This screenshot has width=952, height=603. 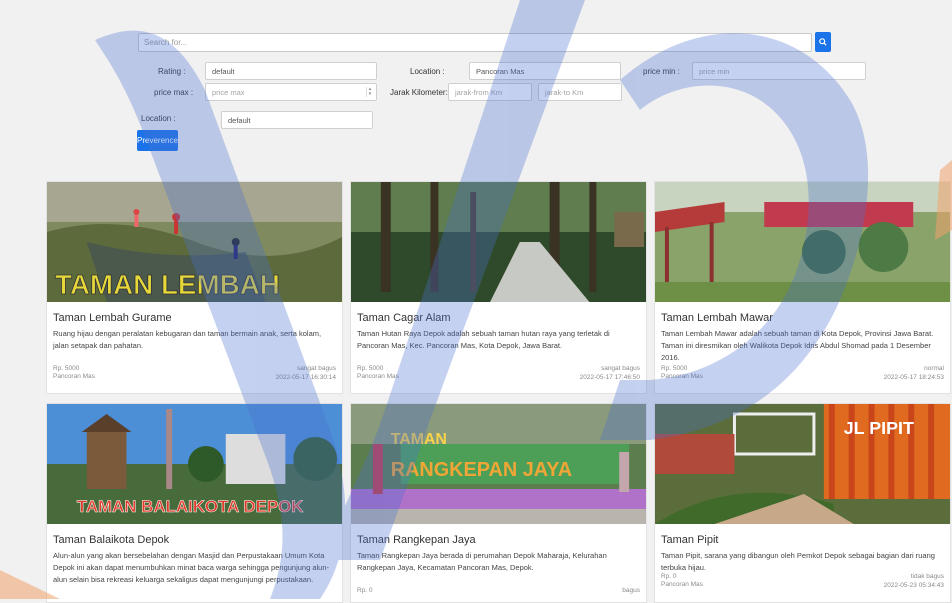 What do you see at coordinates (291, 71) in the screenshot?
I see `rating-select: default` at bounding box center [291, 71].